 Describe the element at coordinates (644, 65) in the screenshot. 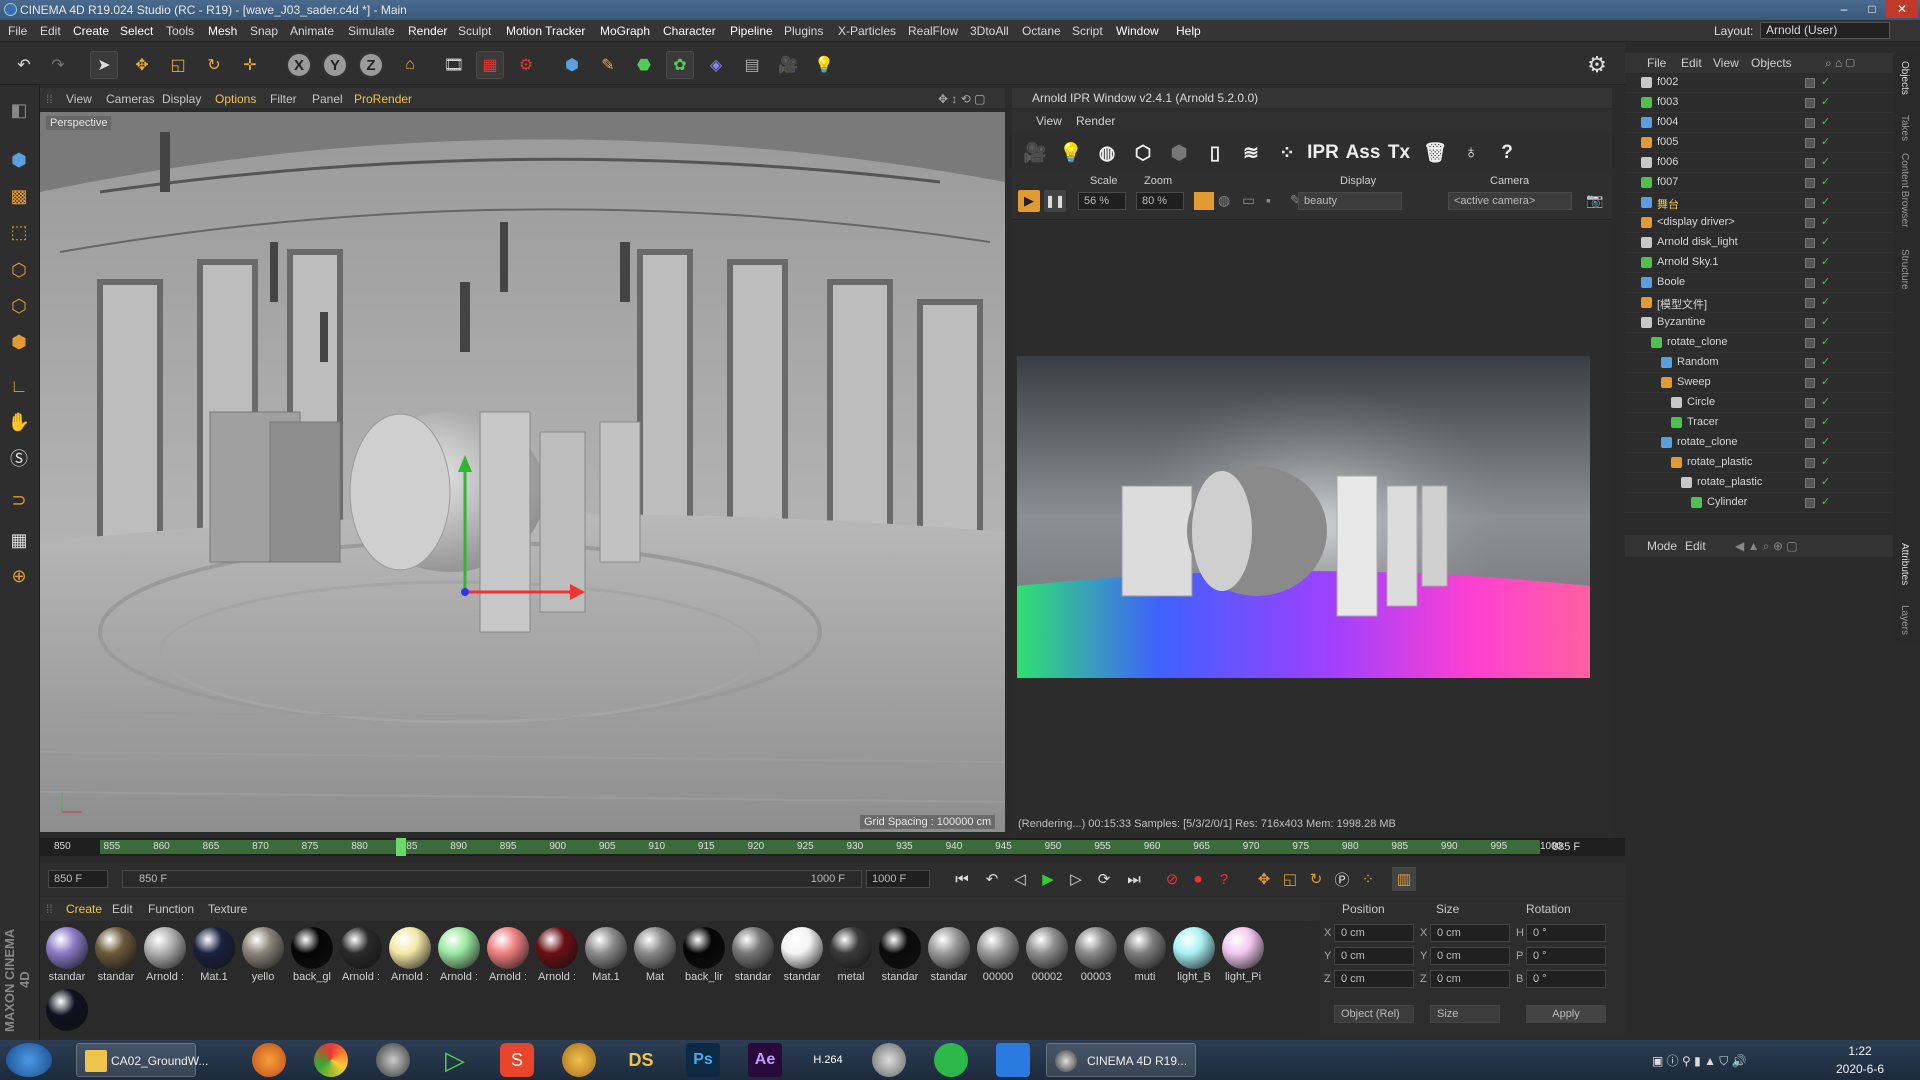

I see `subdivision-icon: ⬣` at that location.